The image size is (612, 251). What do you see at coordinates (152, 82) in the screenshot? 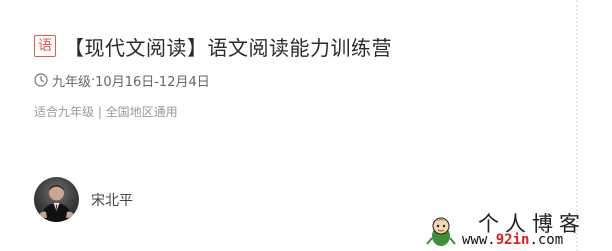
I see `date-range: 10月16日-12月4日` at bounding box center [152, 82].